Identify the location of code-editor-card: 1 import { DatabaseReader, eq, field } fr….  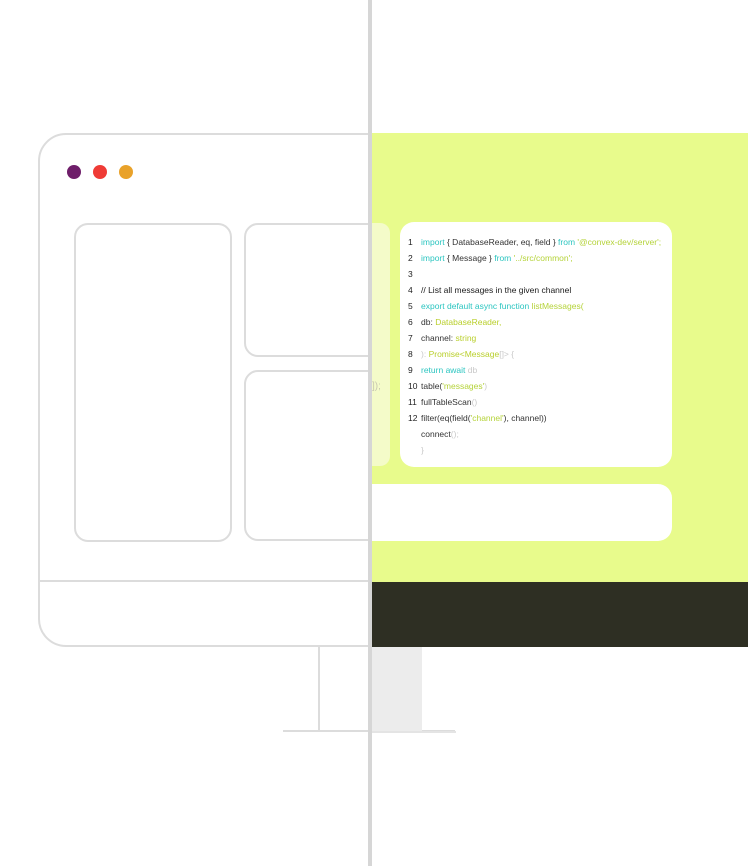
(536, 344).